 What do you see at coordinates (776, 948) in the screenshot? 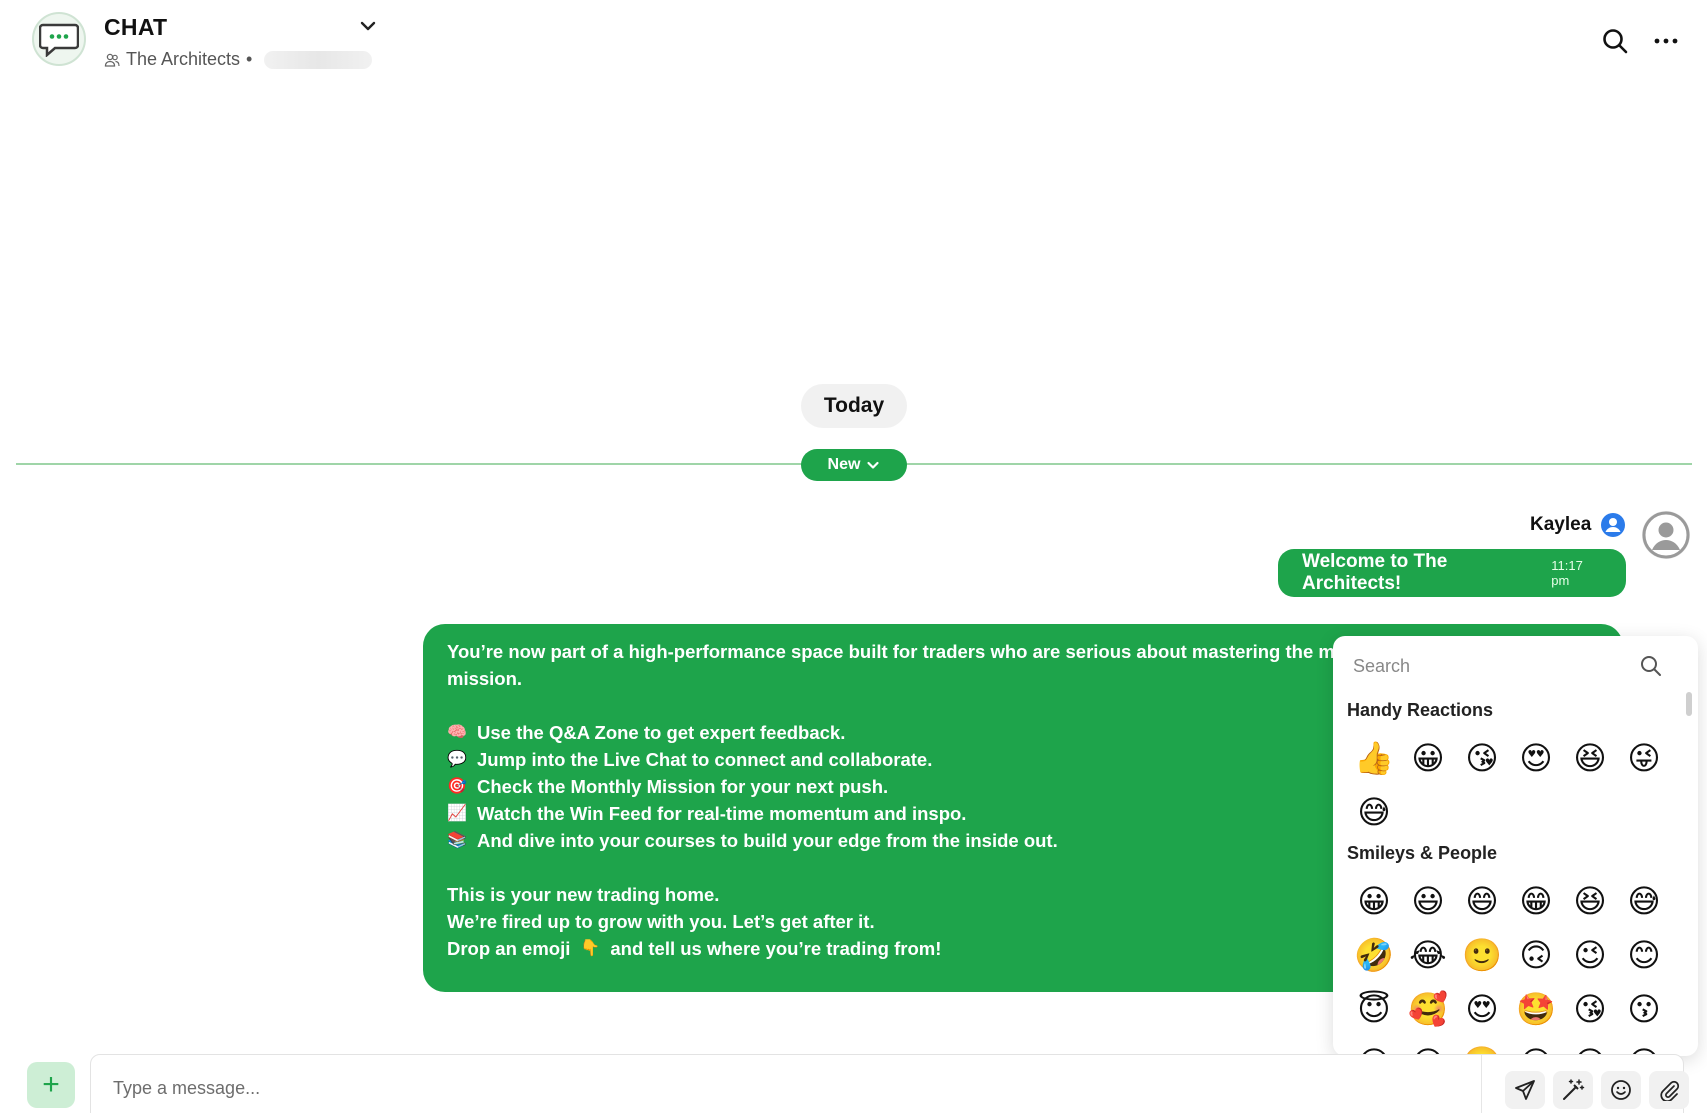
I see `message-text: and tell us where you’re trading from!` at bounding box center [776, 948].